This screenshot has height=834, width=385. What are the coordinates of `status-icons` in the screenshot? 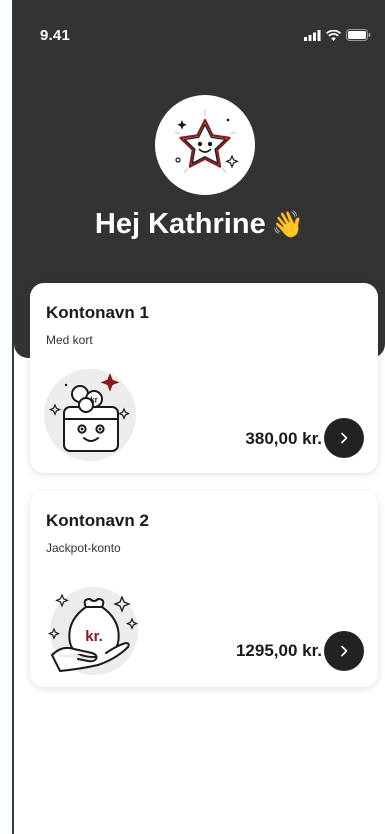 It's located at (337, 35).